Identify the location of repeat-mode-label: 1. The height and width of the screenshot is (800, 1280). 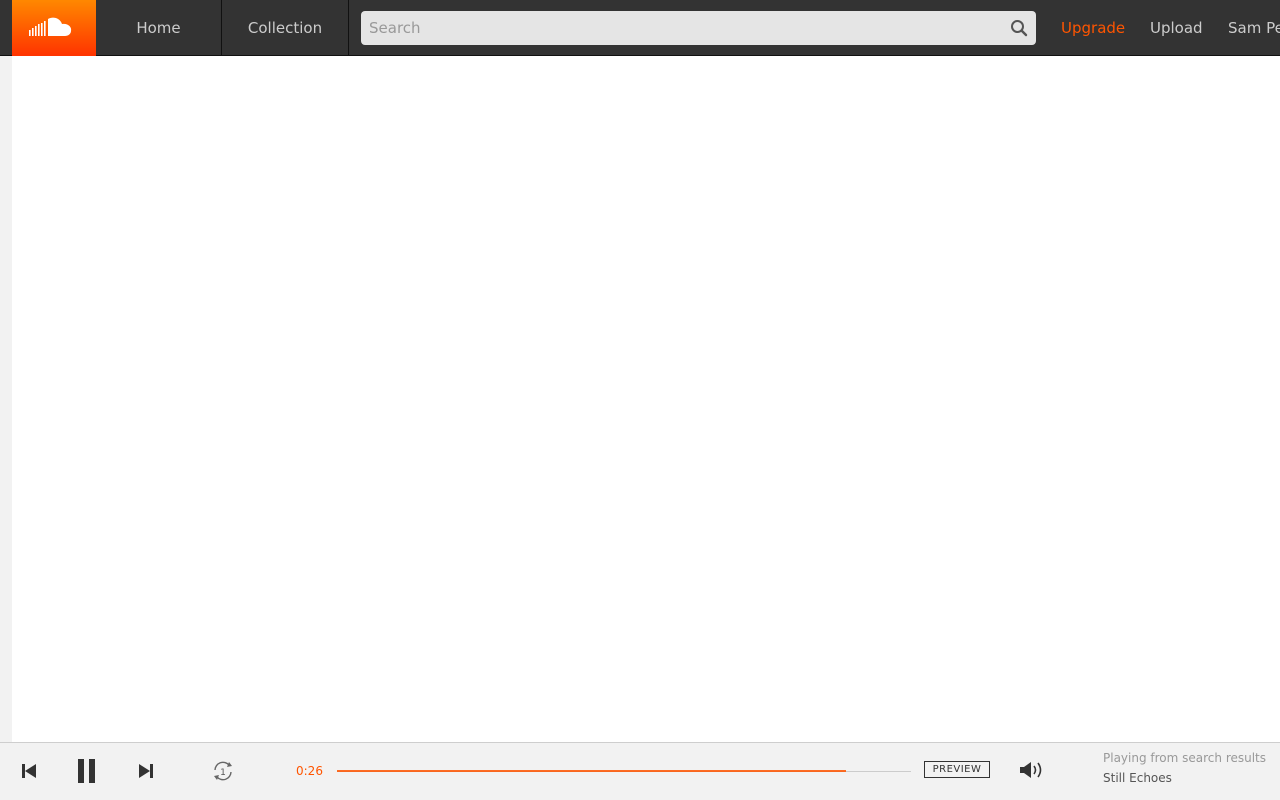
(223, 773).